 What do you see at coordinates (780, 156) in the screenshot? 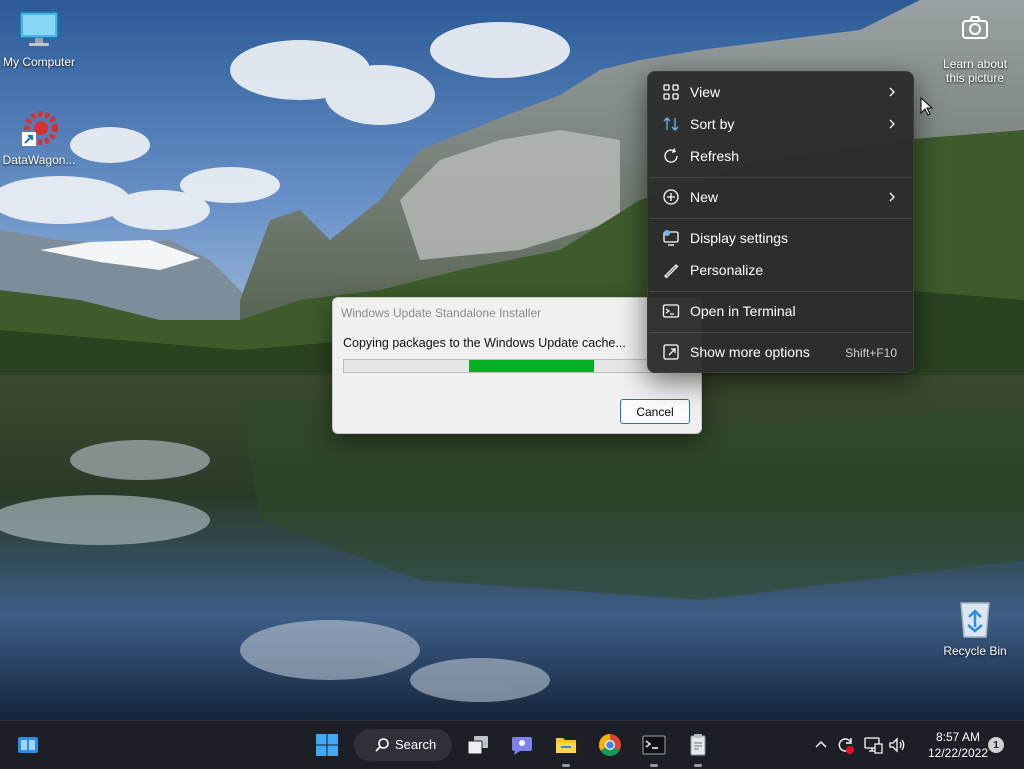
I see `menu-item-refresh: Refresh` at bounding box center [780, 156].